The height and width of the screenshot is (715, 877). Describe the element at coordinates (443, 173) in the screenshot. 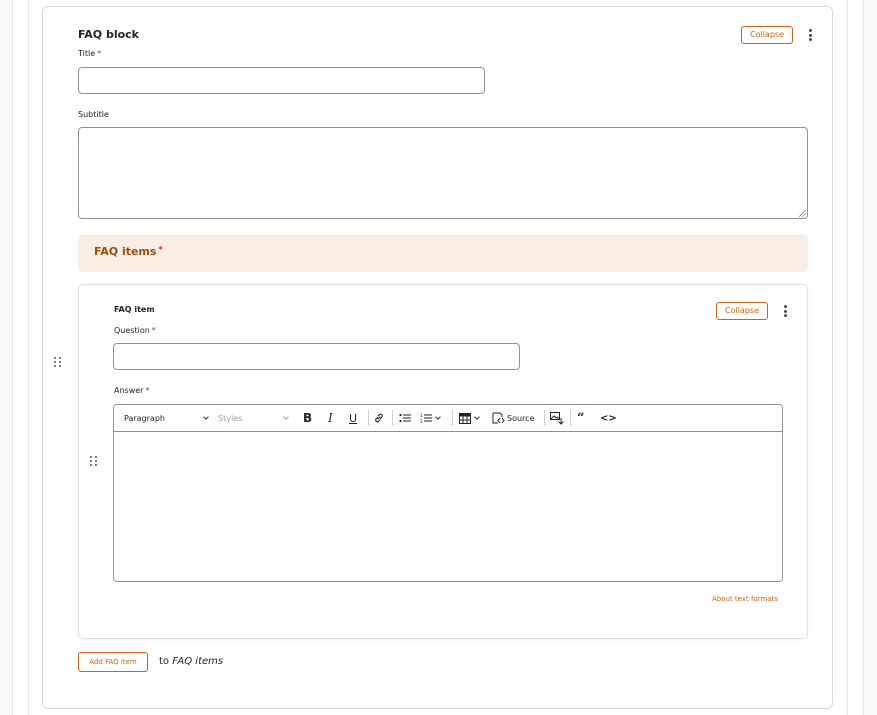

I see `subtitle-textarea` at that location.